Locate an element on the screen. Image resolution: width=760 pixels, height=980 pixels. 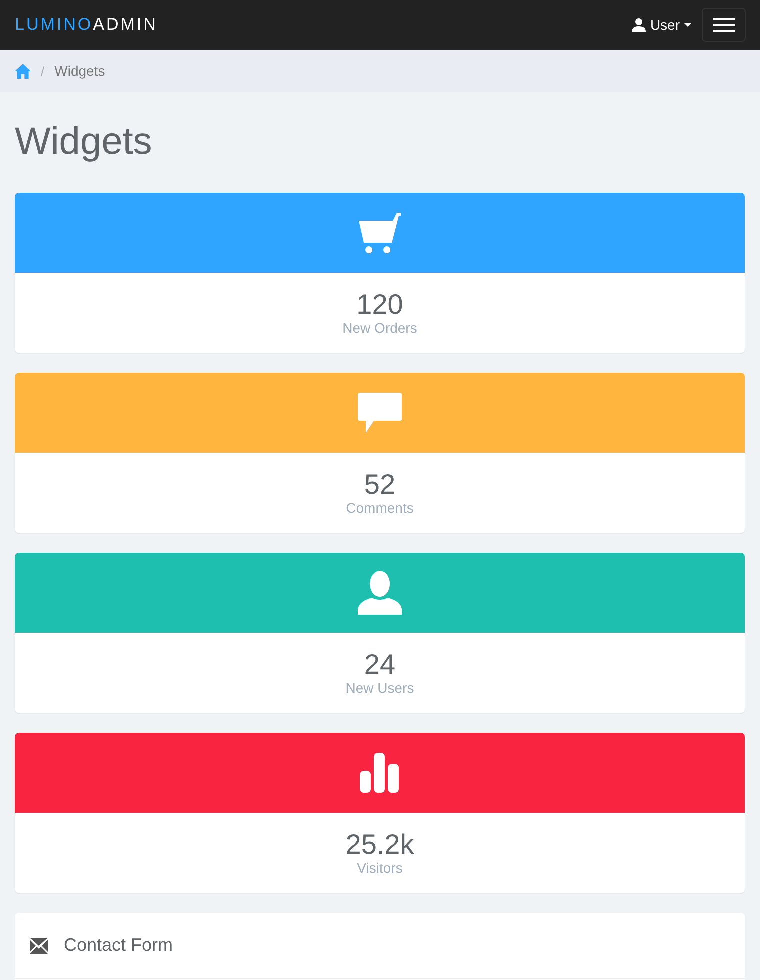
stat-label: Visitors is located at coordinates (380, 868).